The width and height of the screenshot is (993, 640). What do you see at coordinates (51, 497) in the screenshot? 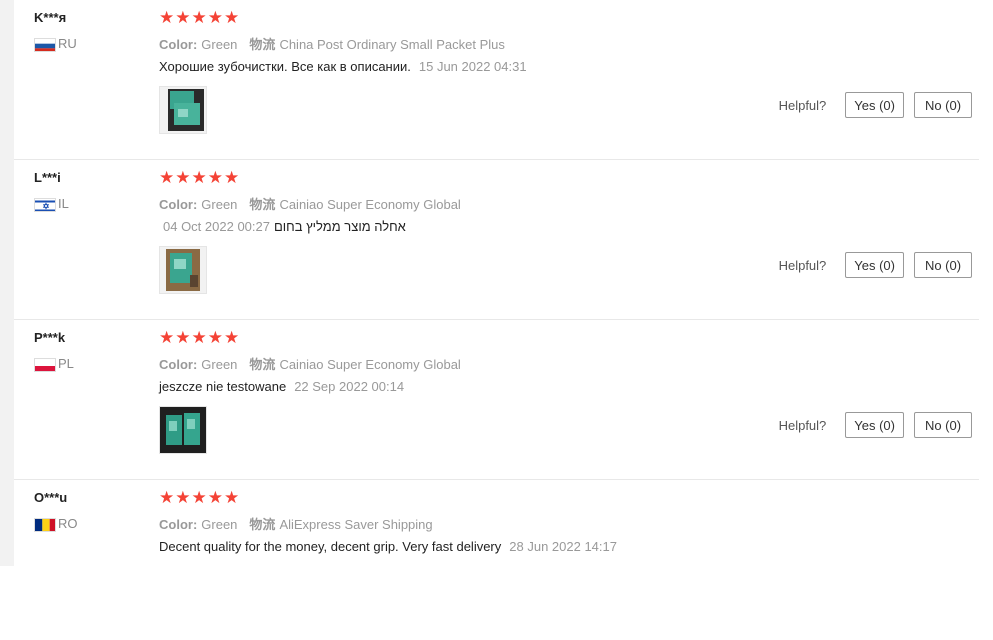
I see `reviewer-name: O***u` at bounding box center [51, 497].